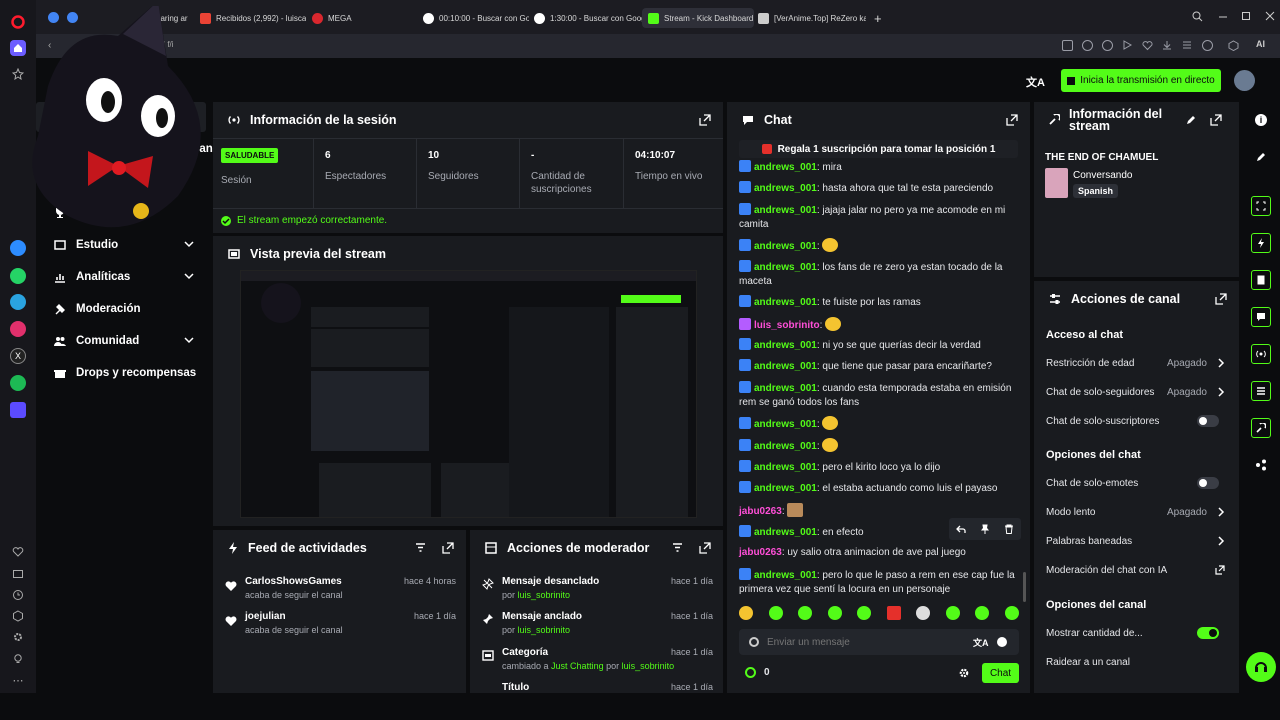 Image resolution: width=1280 pixels, height=720 pixels. What do you see at coordinates (1136, 541) in the screenshot?
I see `banned-words-row: Palabras baneadas` at bounding box center [1136, 541].